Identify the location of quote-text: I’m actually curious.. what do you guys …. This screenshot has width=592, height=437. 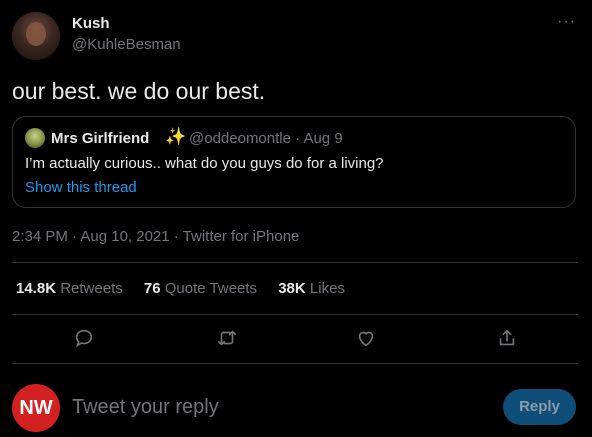
(204, 163).